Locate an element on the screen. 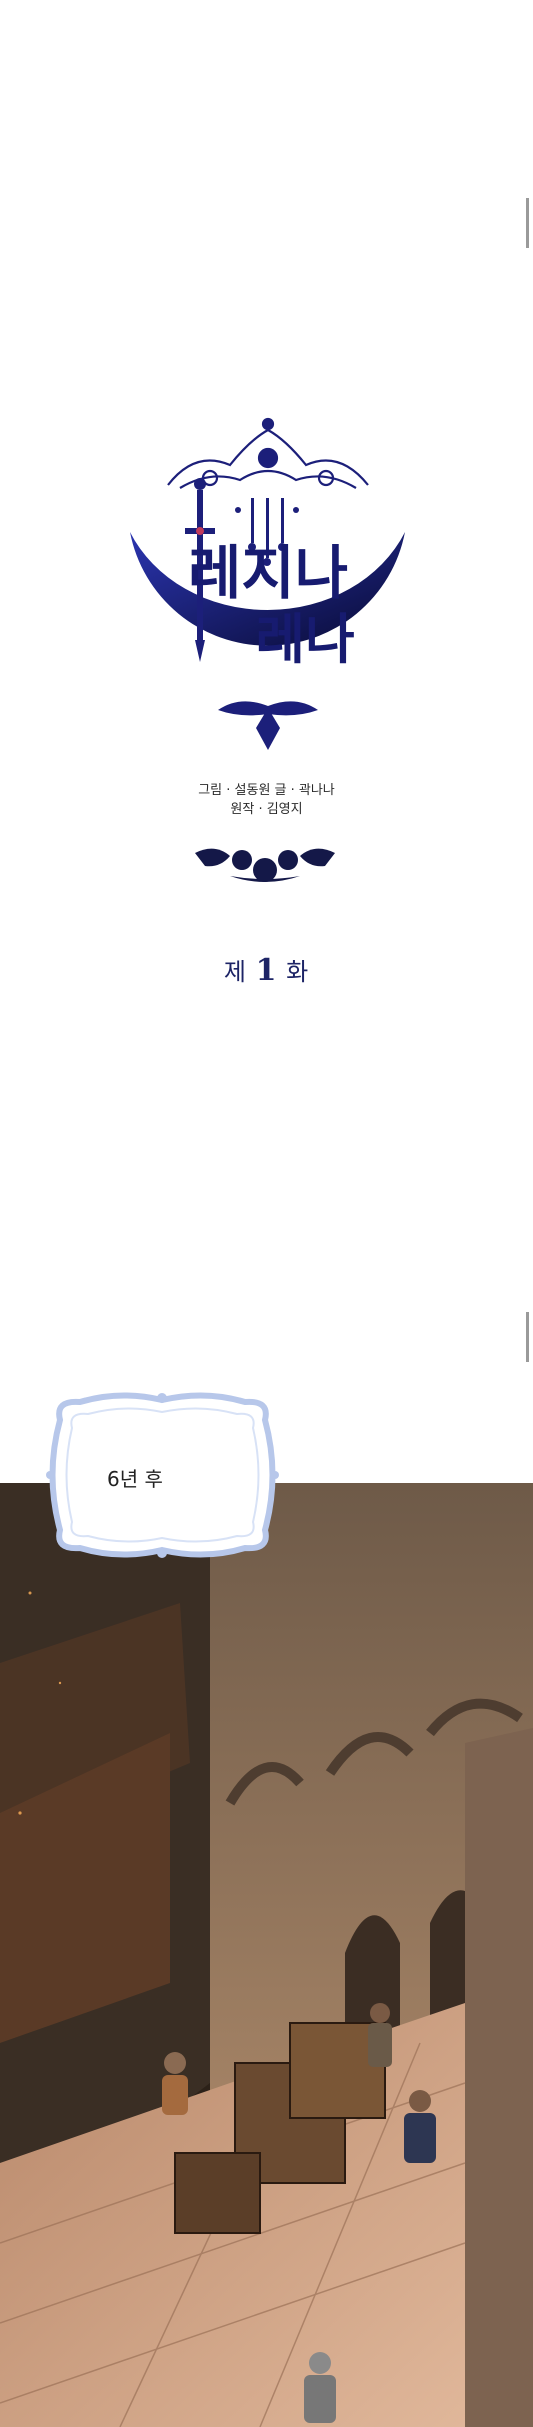  bottom-ornament is located at coordinates (268, 725).